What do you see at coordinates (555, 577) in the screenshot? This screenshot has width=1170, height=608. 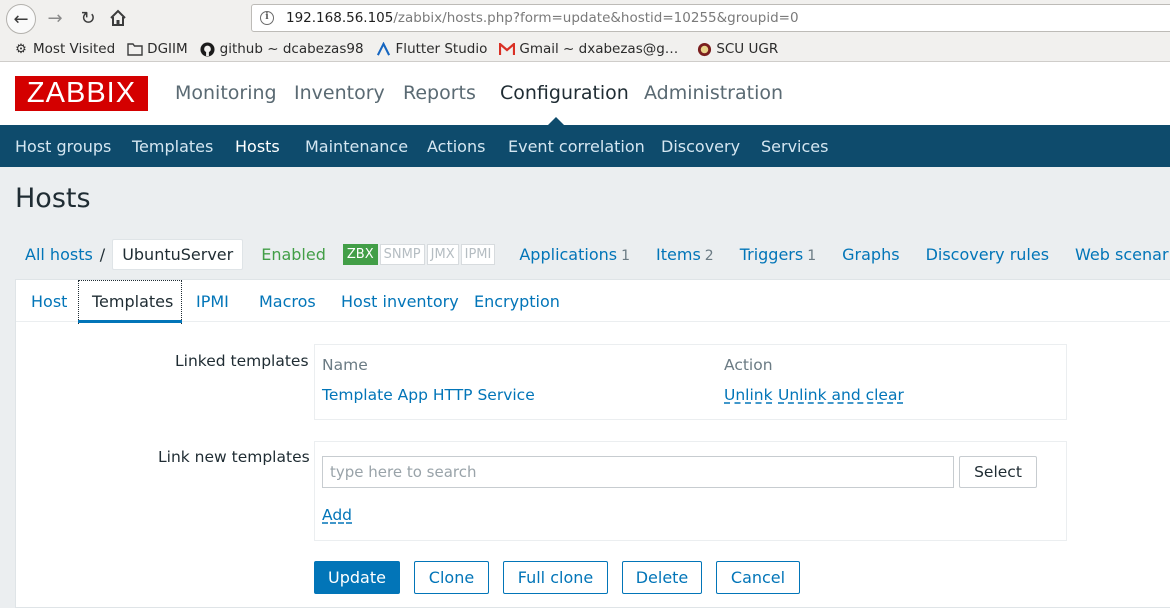 I see `full-clone-button: Full clone` at bounding box center [555, 577].